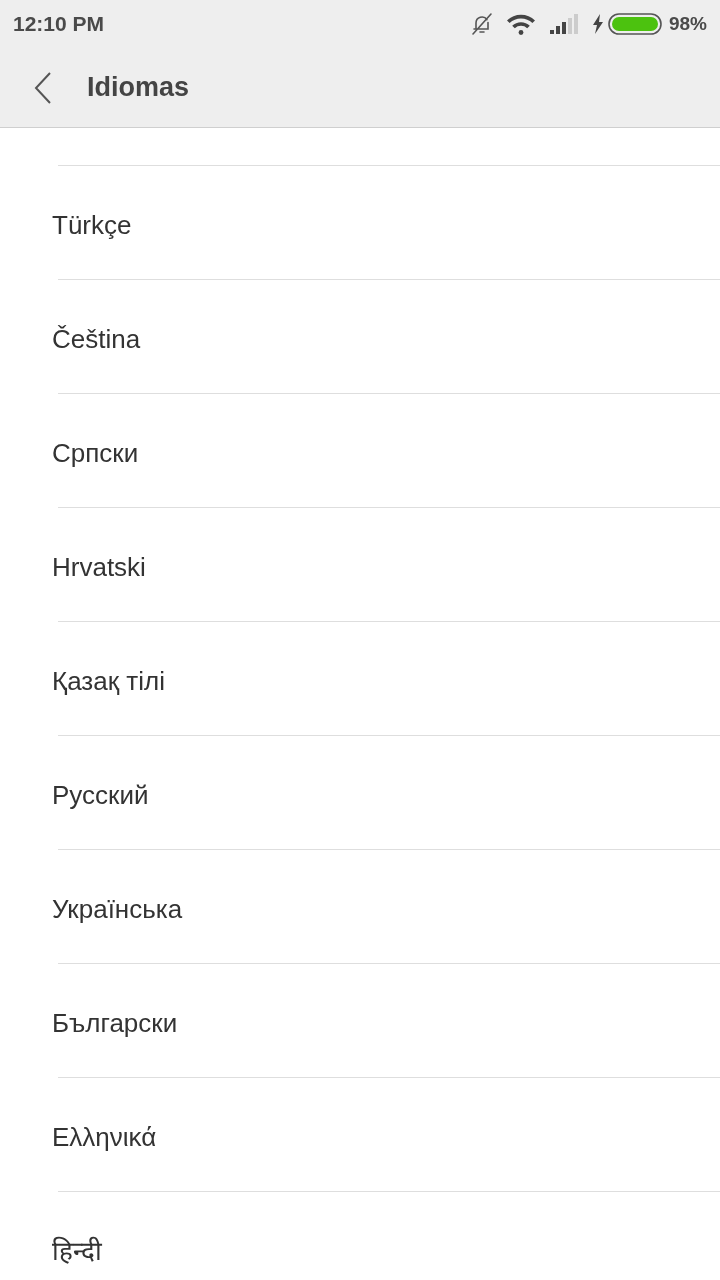 Image resolution: width=720 pixels, height=1280 pixels. I want to click on language-item: हिन्दी, so click(360, 1236).